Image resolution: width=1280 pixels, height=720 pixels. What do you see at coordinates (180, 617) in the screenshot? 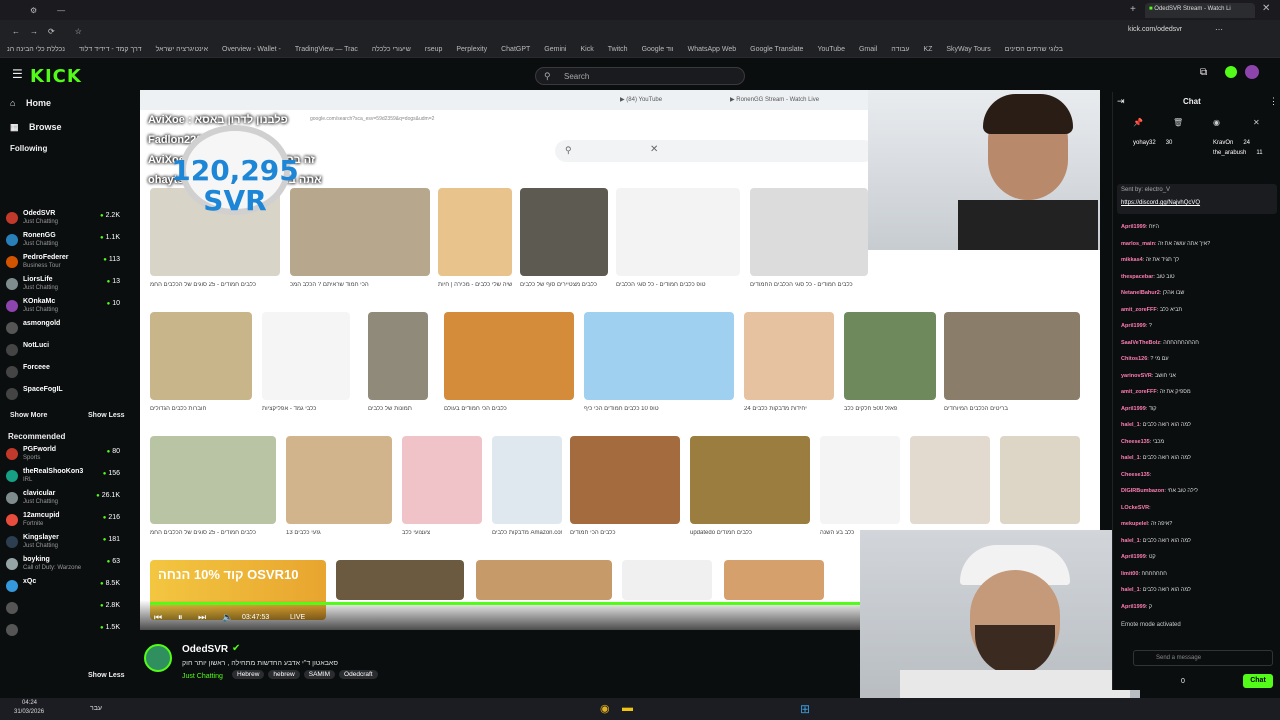
I see `pause-icon: ⏸` at bounding box center [180, 617].